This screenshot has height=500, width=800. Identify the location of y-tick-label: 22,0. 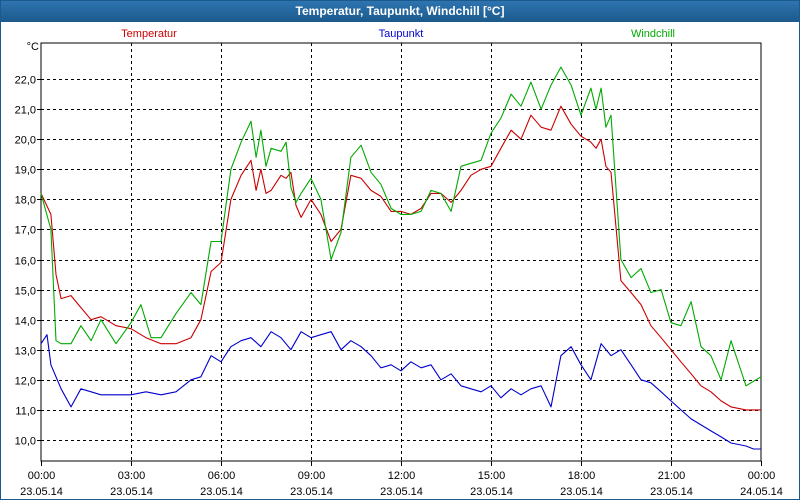
(25, 81).